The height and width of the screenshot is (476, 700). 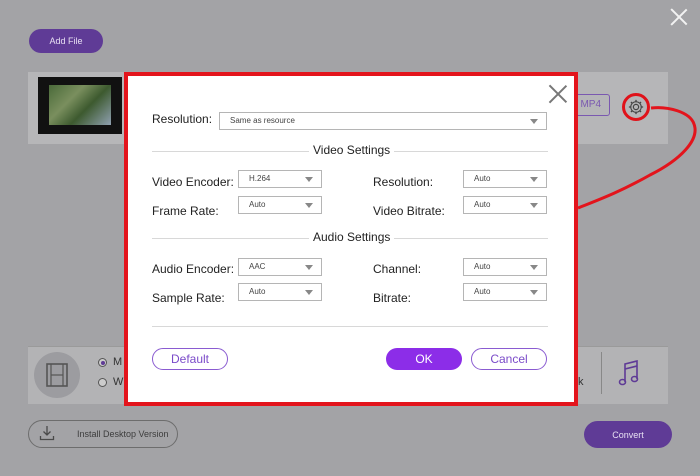 What do you see at coordinates (262, 120) in the screenshot?
I see `resolution-select-value: Same as resource` at bounding box center [262, 120].